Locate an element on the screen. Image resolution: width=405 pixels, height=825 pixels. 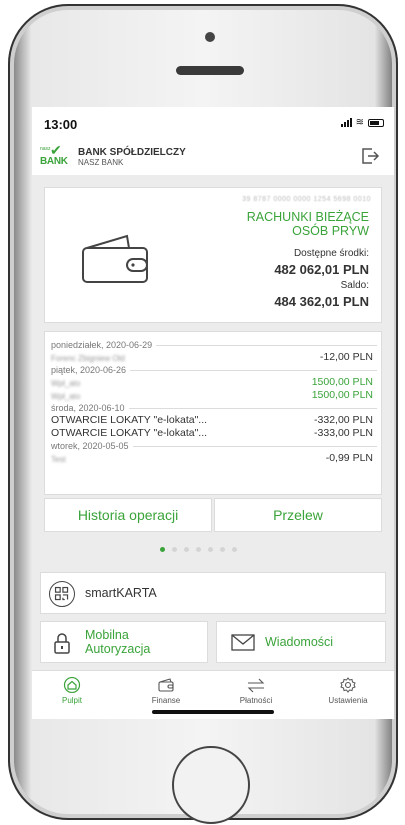
app-header: nasz ✔ BANK BANK SPÓŁDZIELCZY NASZ BANK is located at coordinates (213, 155).